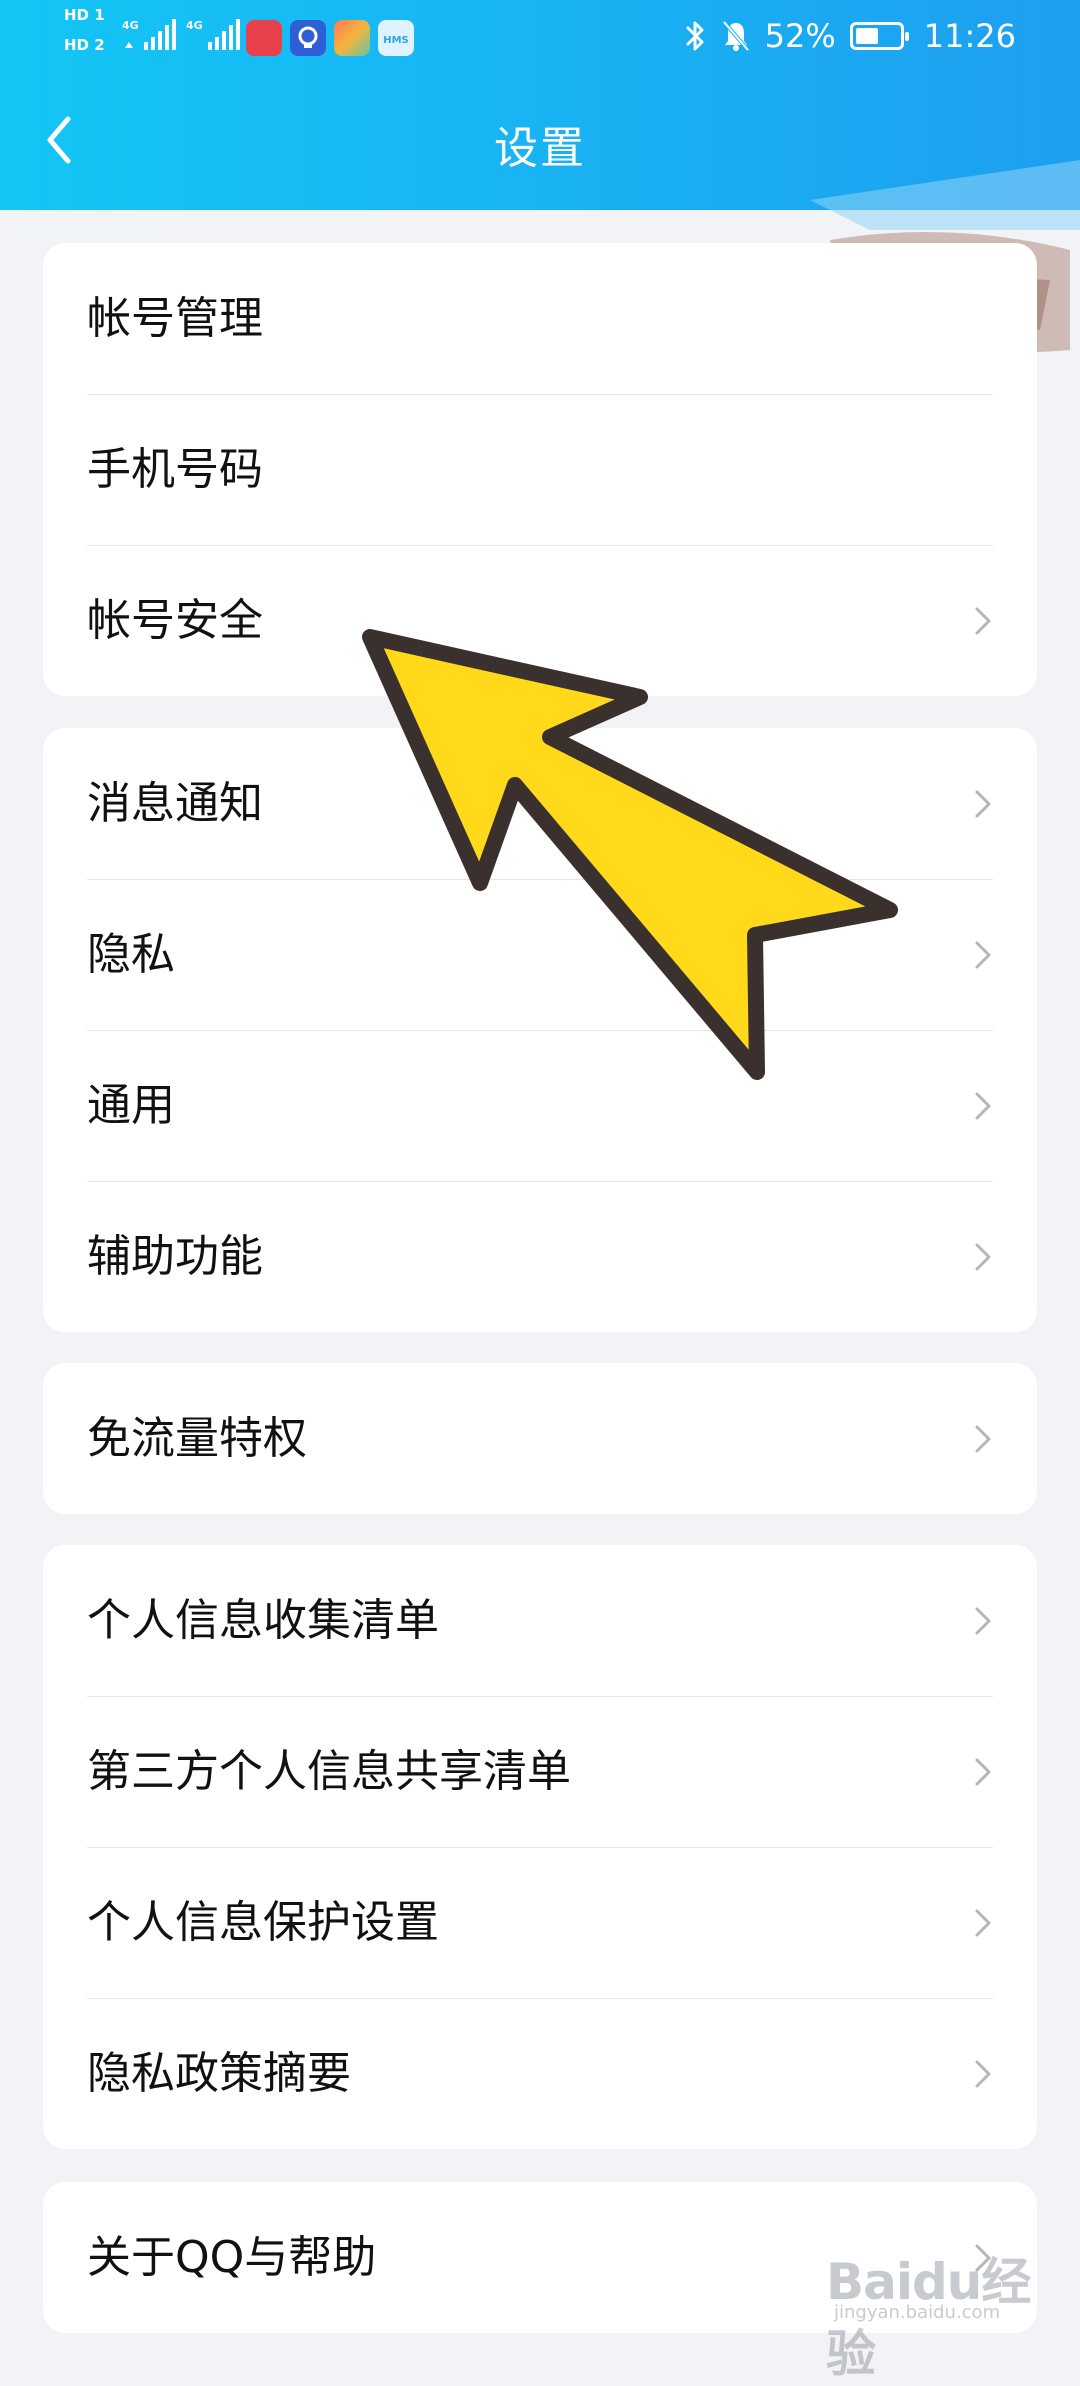 This screenshot has height=2386, width=1080. What do you see at coordinates (695, 36) in the screenshot?
I see `bluetooth-icon` at bounding box center [695, 36].